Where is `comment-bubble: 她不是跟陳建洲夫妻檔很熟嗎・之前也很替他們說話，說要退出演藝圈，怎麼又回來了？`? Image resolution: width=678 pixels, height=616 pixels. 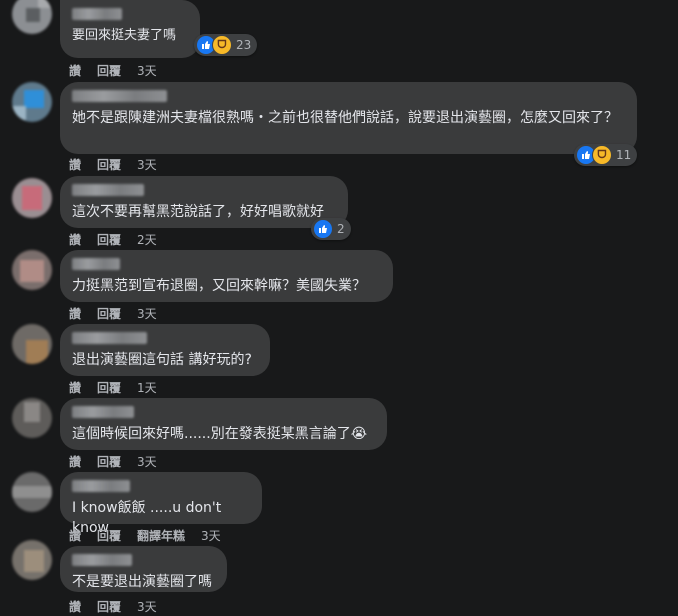
comment-bubble: 她不是跟陳建洲夫妻檔很熟嗎・之前也很替他們說話，說要退出演藝圈，怎麼又回來了？ is located at coordinates (348, 118).